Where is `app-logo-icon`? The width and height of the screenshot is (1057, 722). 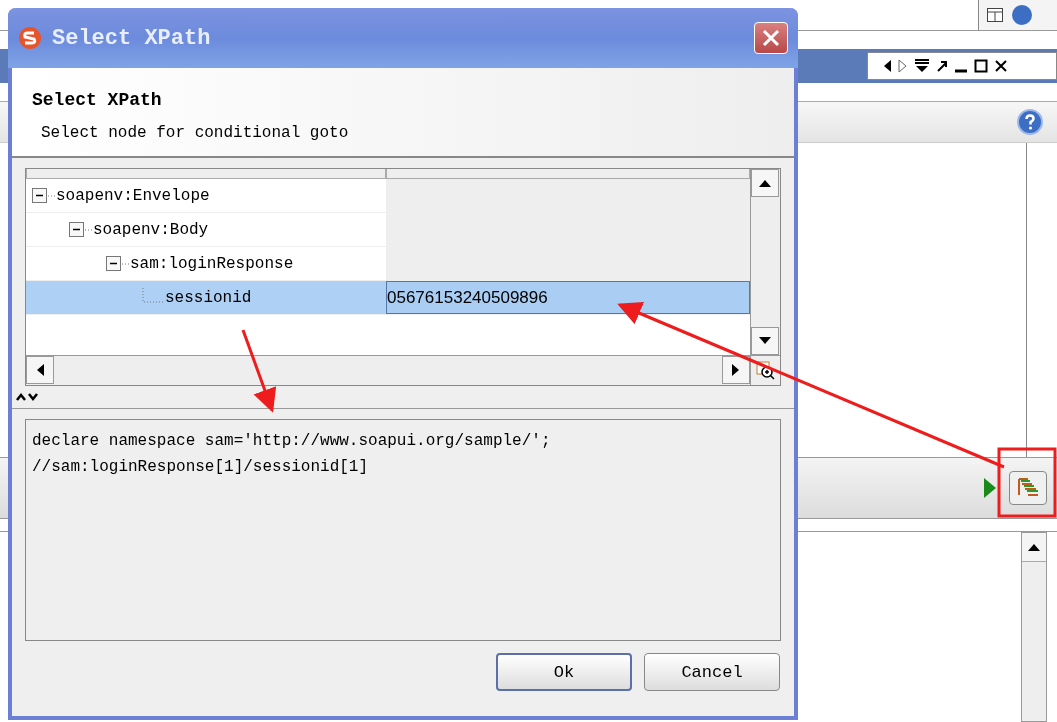 app-logo-icon is located at coordinates (30, 38).